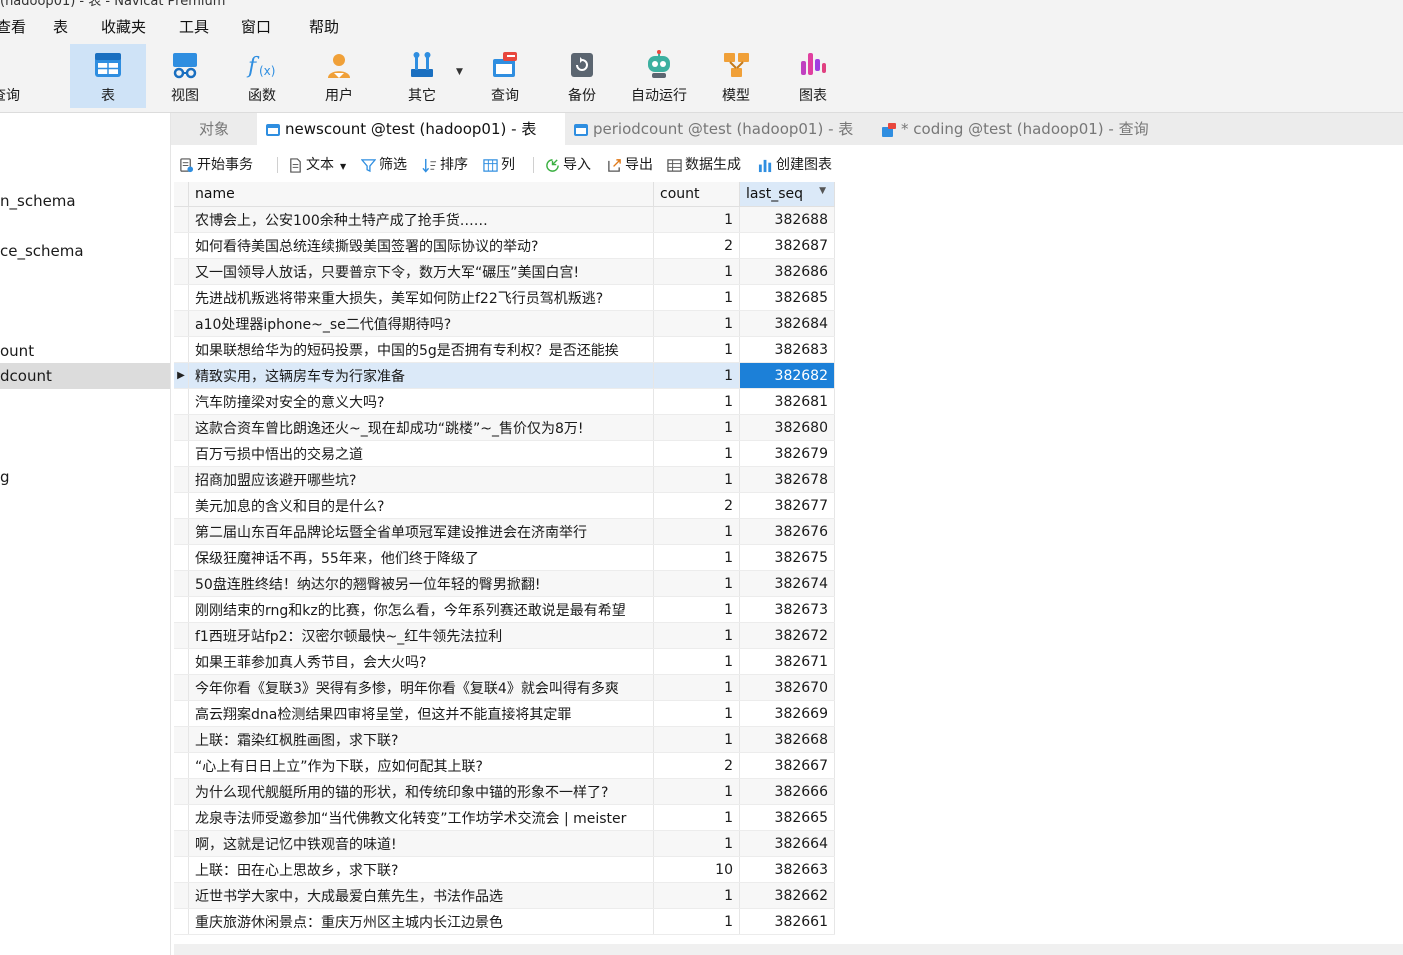 The width and height of the screenshot is (1403, 955). Describe the element at coordinates (421, 401) in the screenshot. I see `cell-name: 汽车防撞梁对安全的意义大吗?` at that location.